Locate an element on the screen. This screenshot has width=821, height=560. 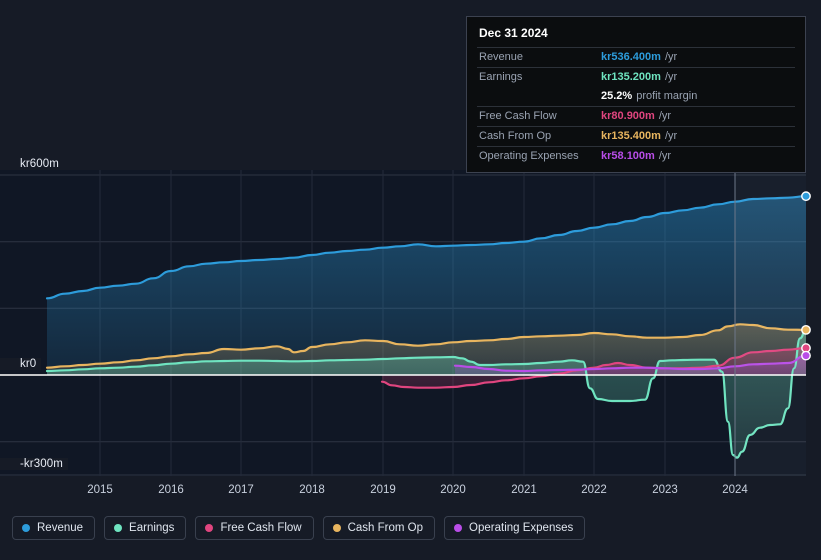
y-axis-tick: kr0 is located at coordinates (21, 364).